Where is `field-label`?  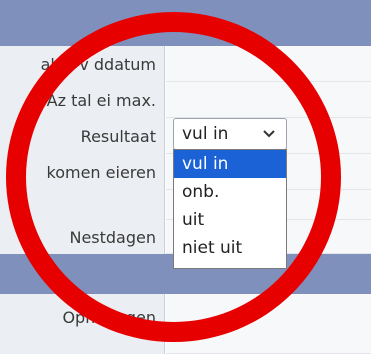 field-label is located at coordinates (82, 205).